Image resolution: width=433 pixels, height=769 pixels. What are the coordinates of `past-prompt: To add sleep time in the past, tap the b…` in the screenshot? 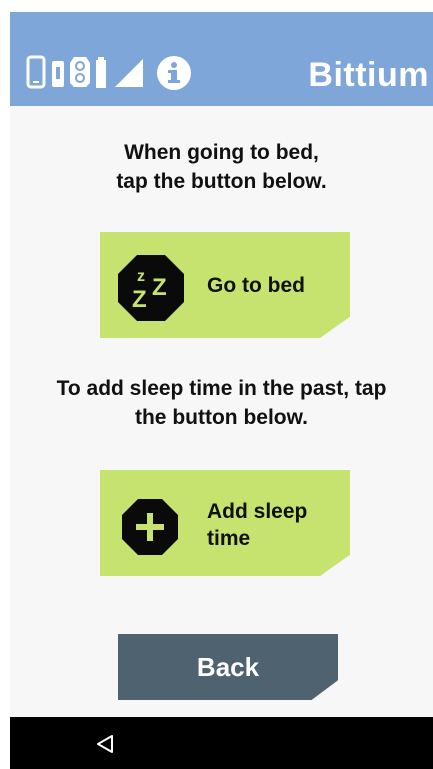 It's located at (221, 403).